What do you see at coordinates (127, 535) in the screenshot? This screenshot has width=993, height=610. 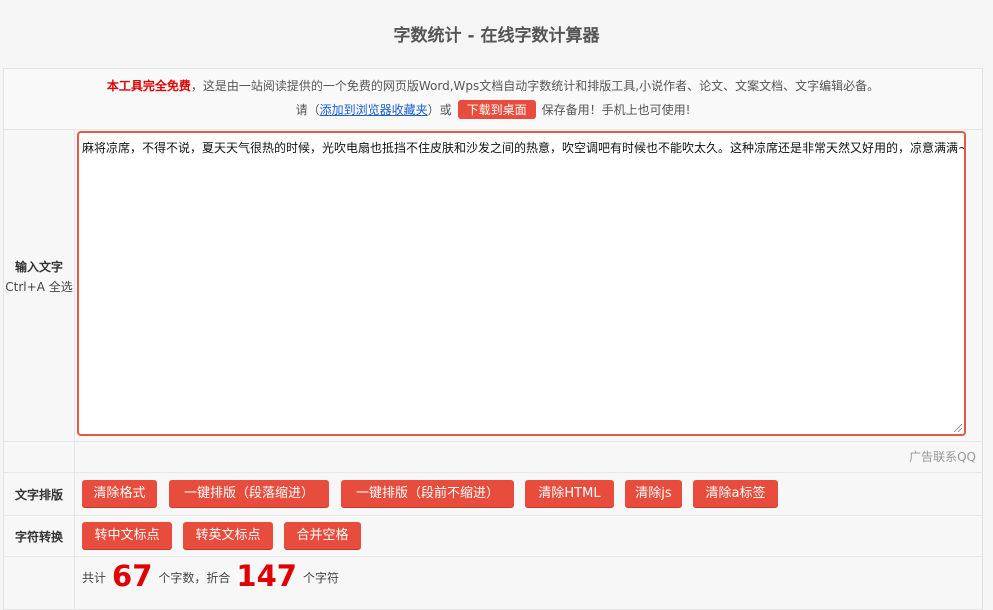 I see `to-chinese-punct-button: 转中文标点` at bounding box center [127, 535].